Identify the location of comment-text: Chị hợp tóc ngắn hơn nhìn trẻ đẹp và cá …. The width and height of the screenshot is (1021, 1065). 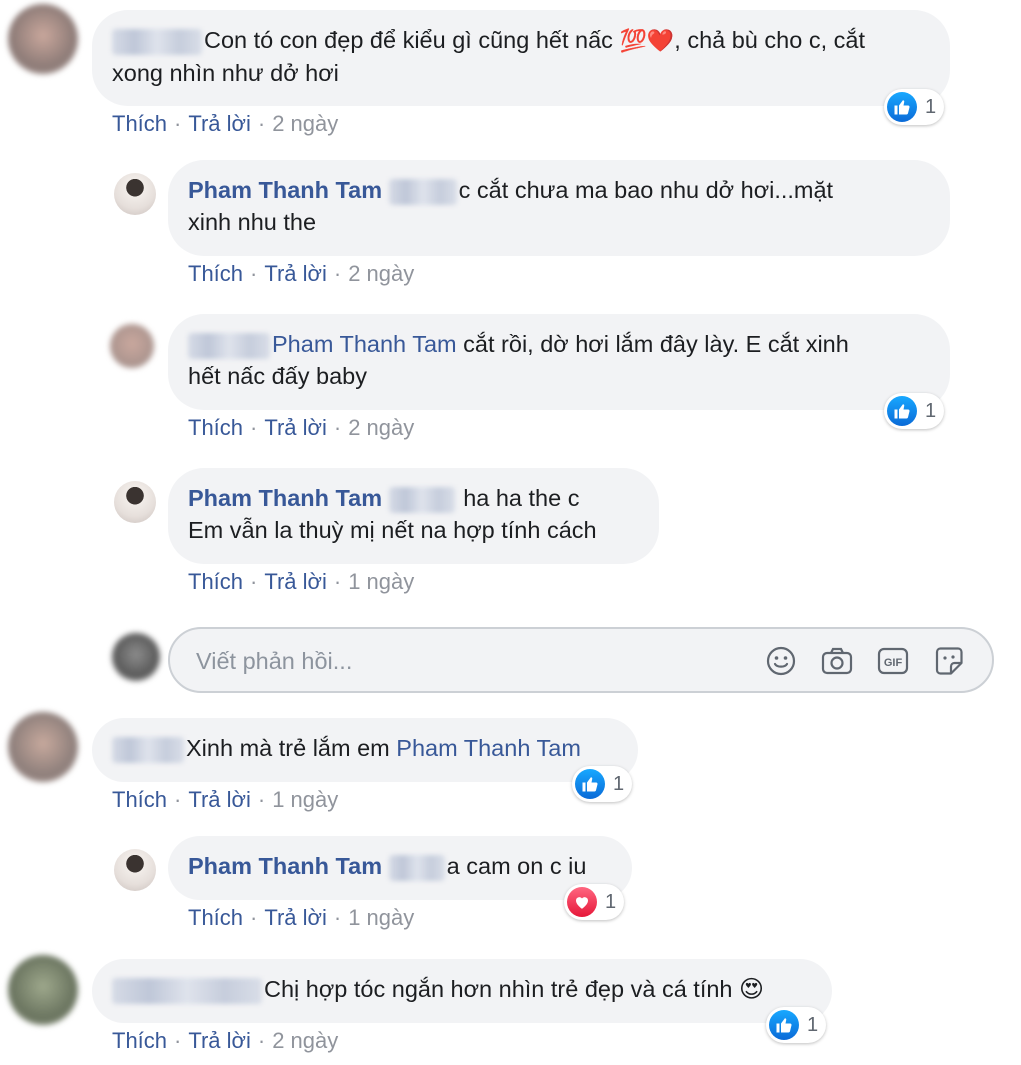
(498, 989).